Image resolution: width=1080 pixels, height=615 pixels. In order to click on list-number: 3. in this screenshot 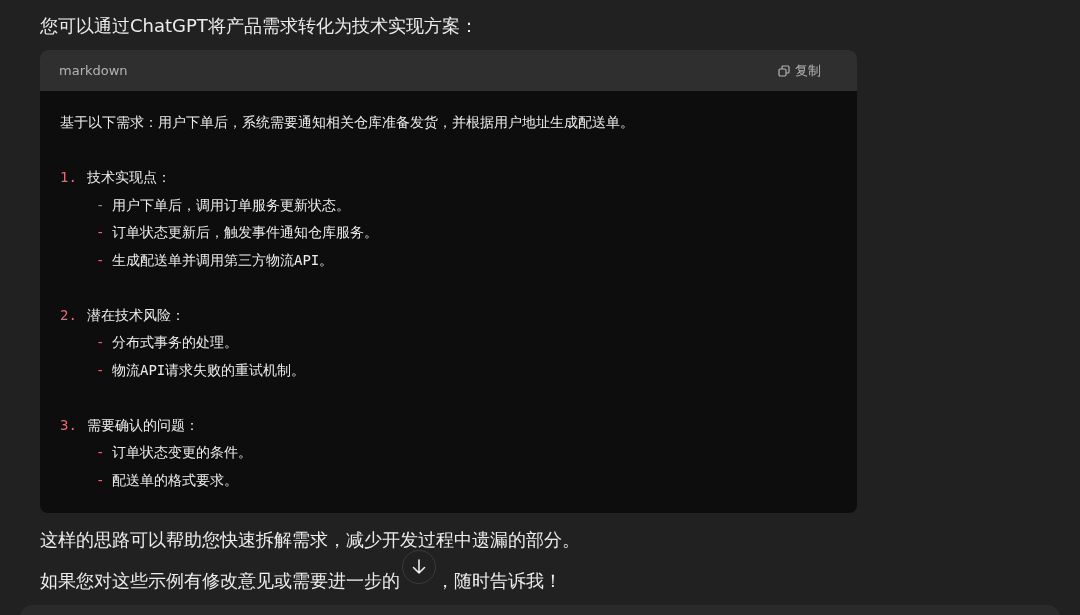, I will do `click(69, 425)`.